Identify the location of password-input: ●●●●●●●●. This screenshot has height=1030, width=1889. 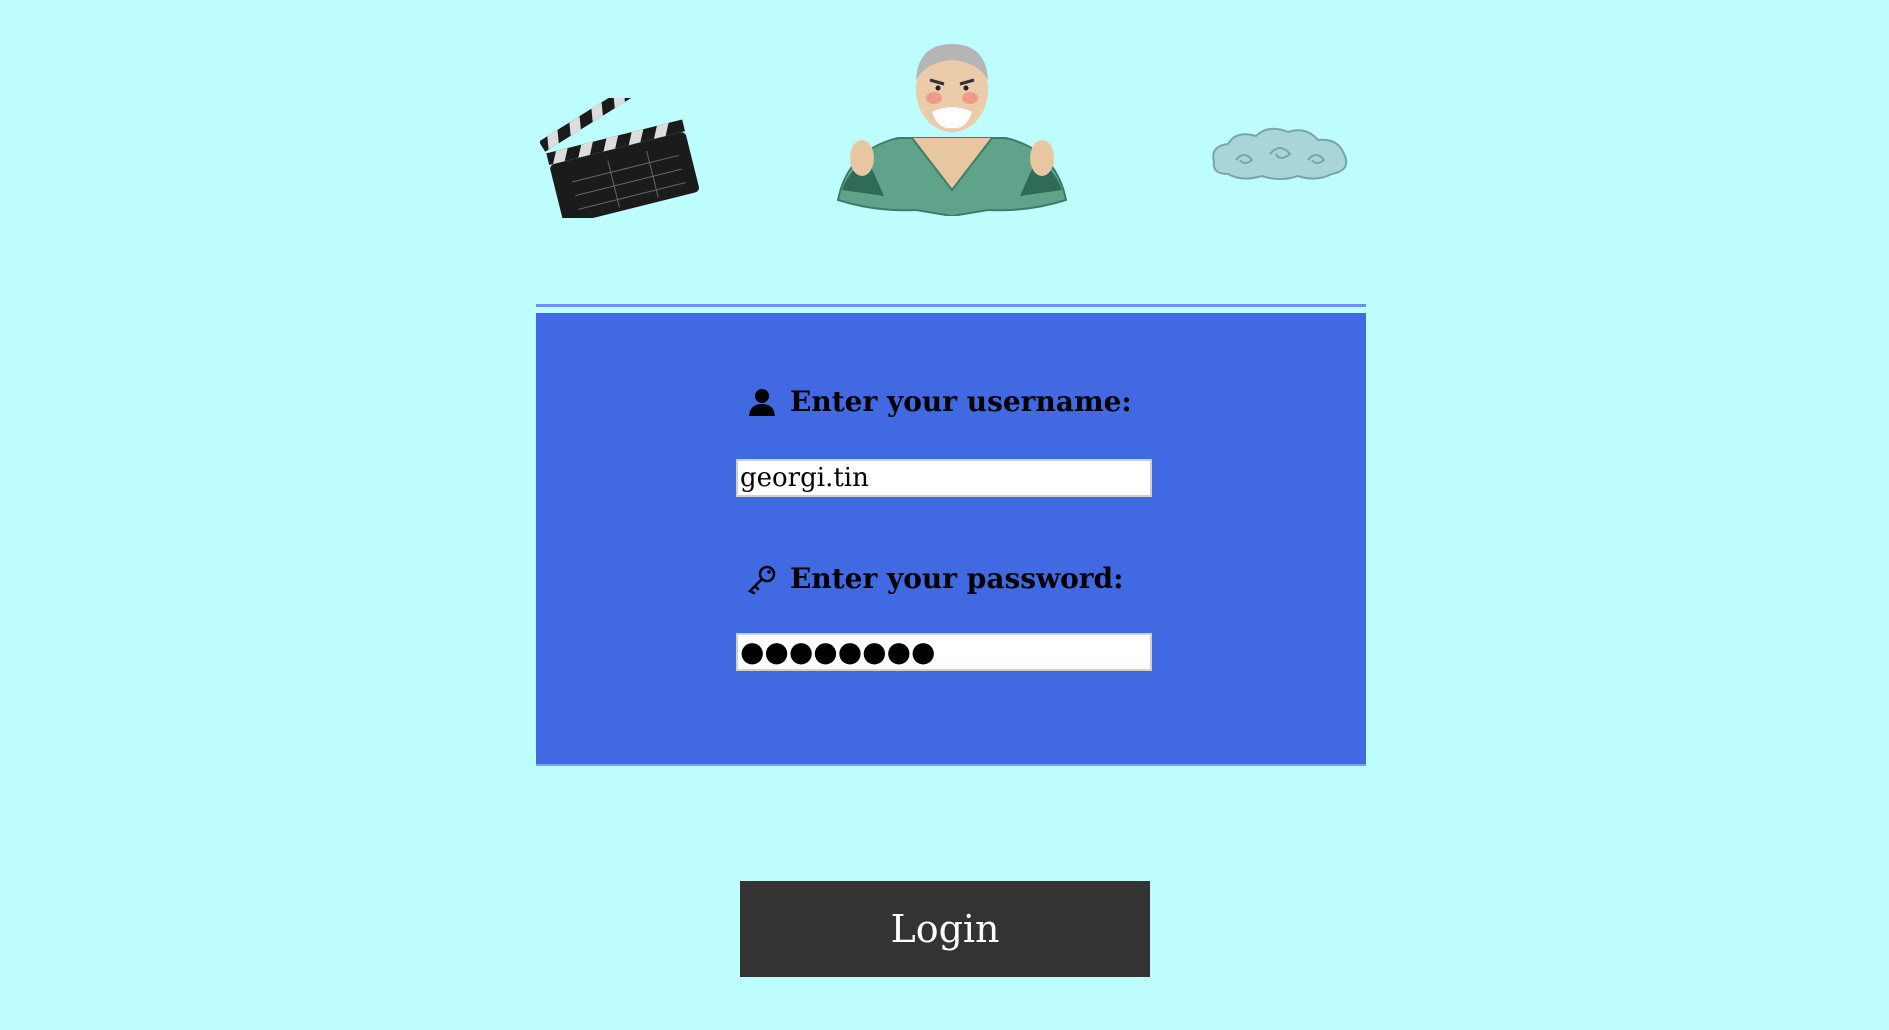
(944, 652).